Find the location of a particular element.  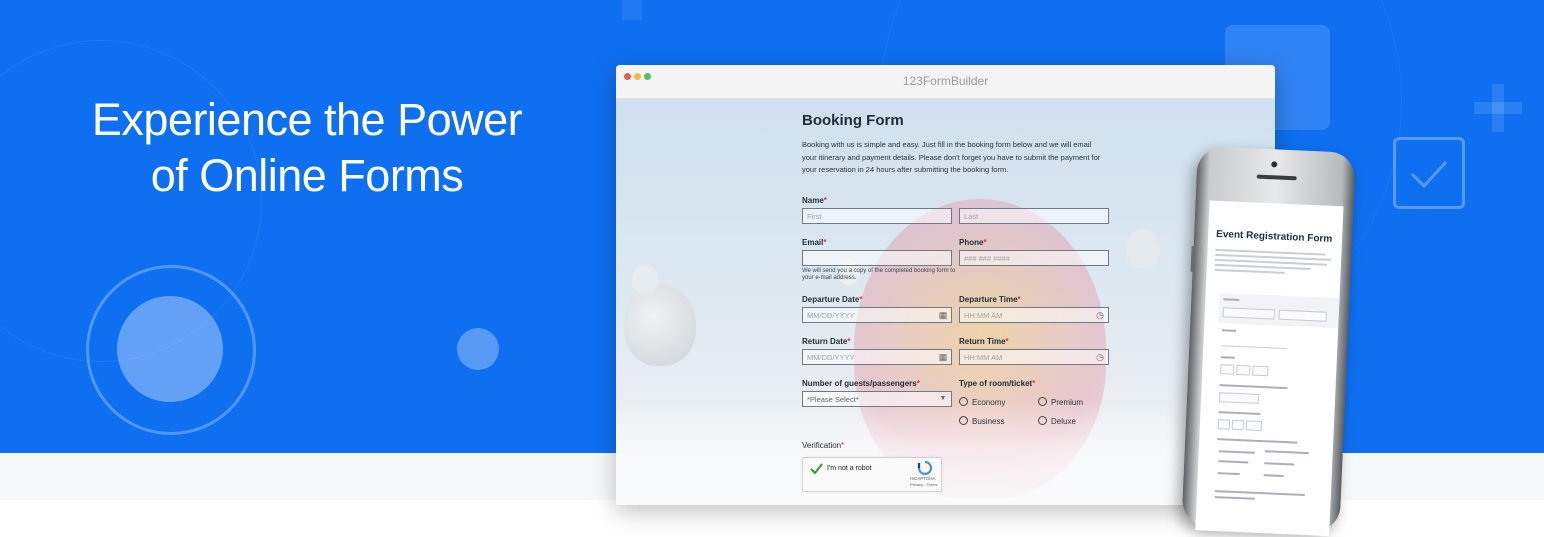

email-label-text: Email is located at coordinates (813, 242).